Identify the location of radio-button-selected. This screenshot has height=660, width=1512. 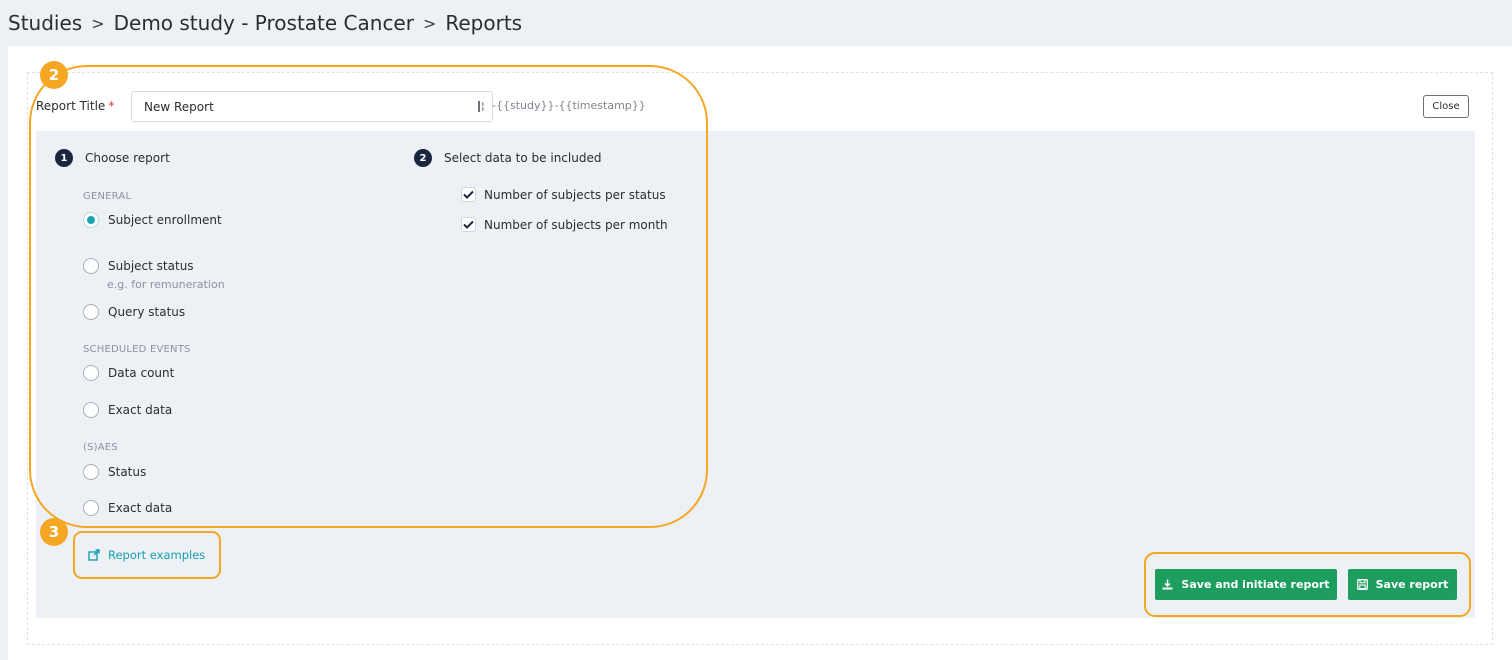
(91, 220).